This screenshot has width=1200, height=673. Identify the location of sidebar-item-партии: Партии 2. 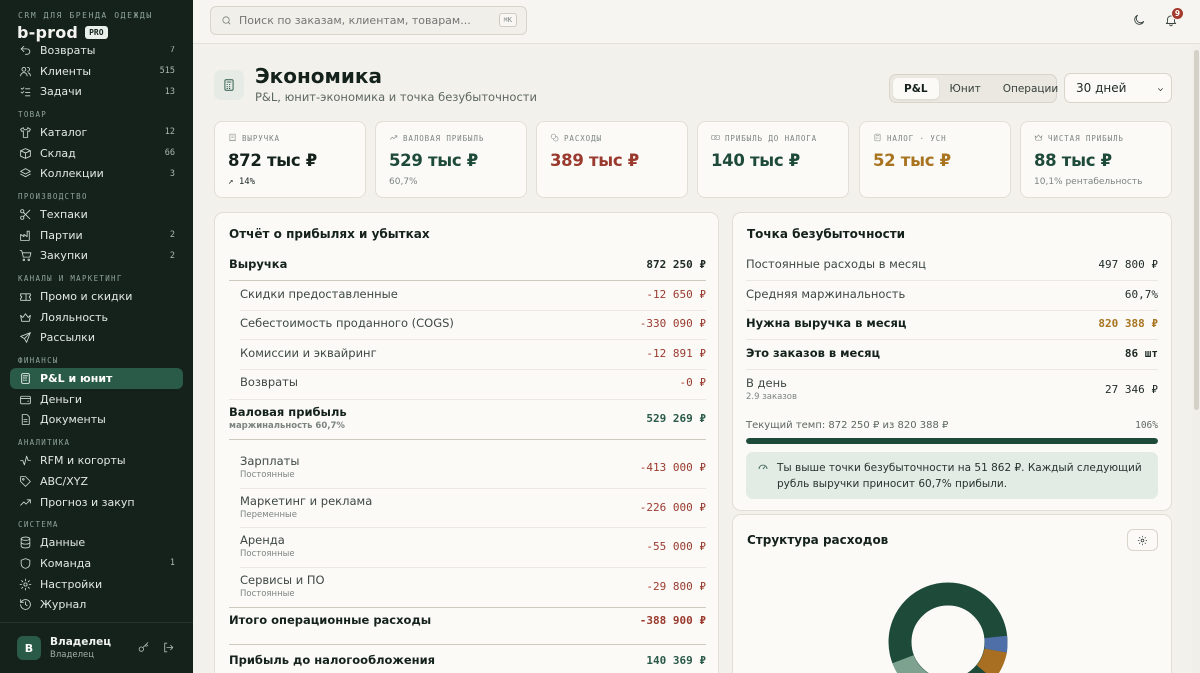
(96, 235).